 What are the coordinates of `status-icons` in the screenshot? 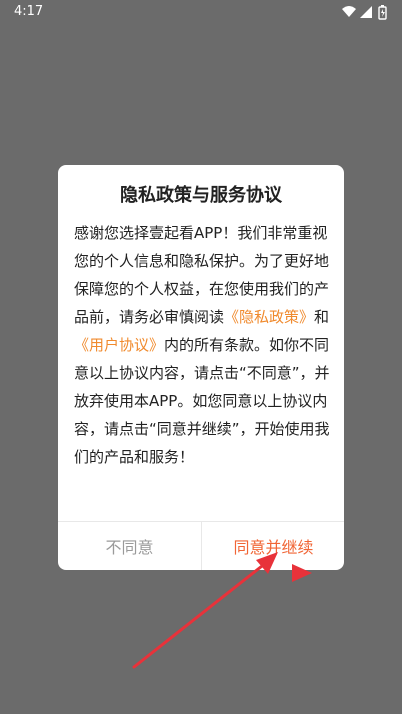 It's located at (364, 12).